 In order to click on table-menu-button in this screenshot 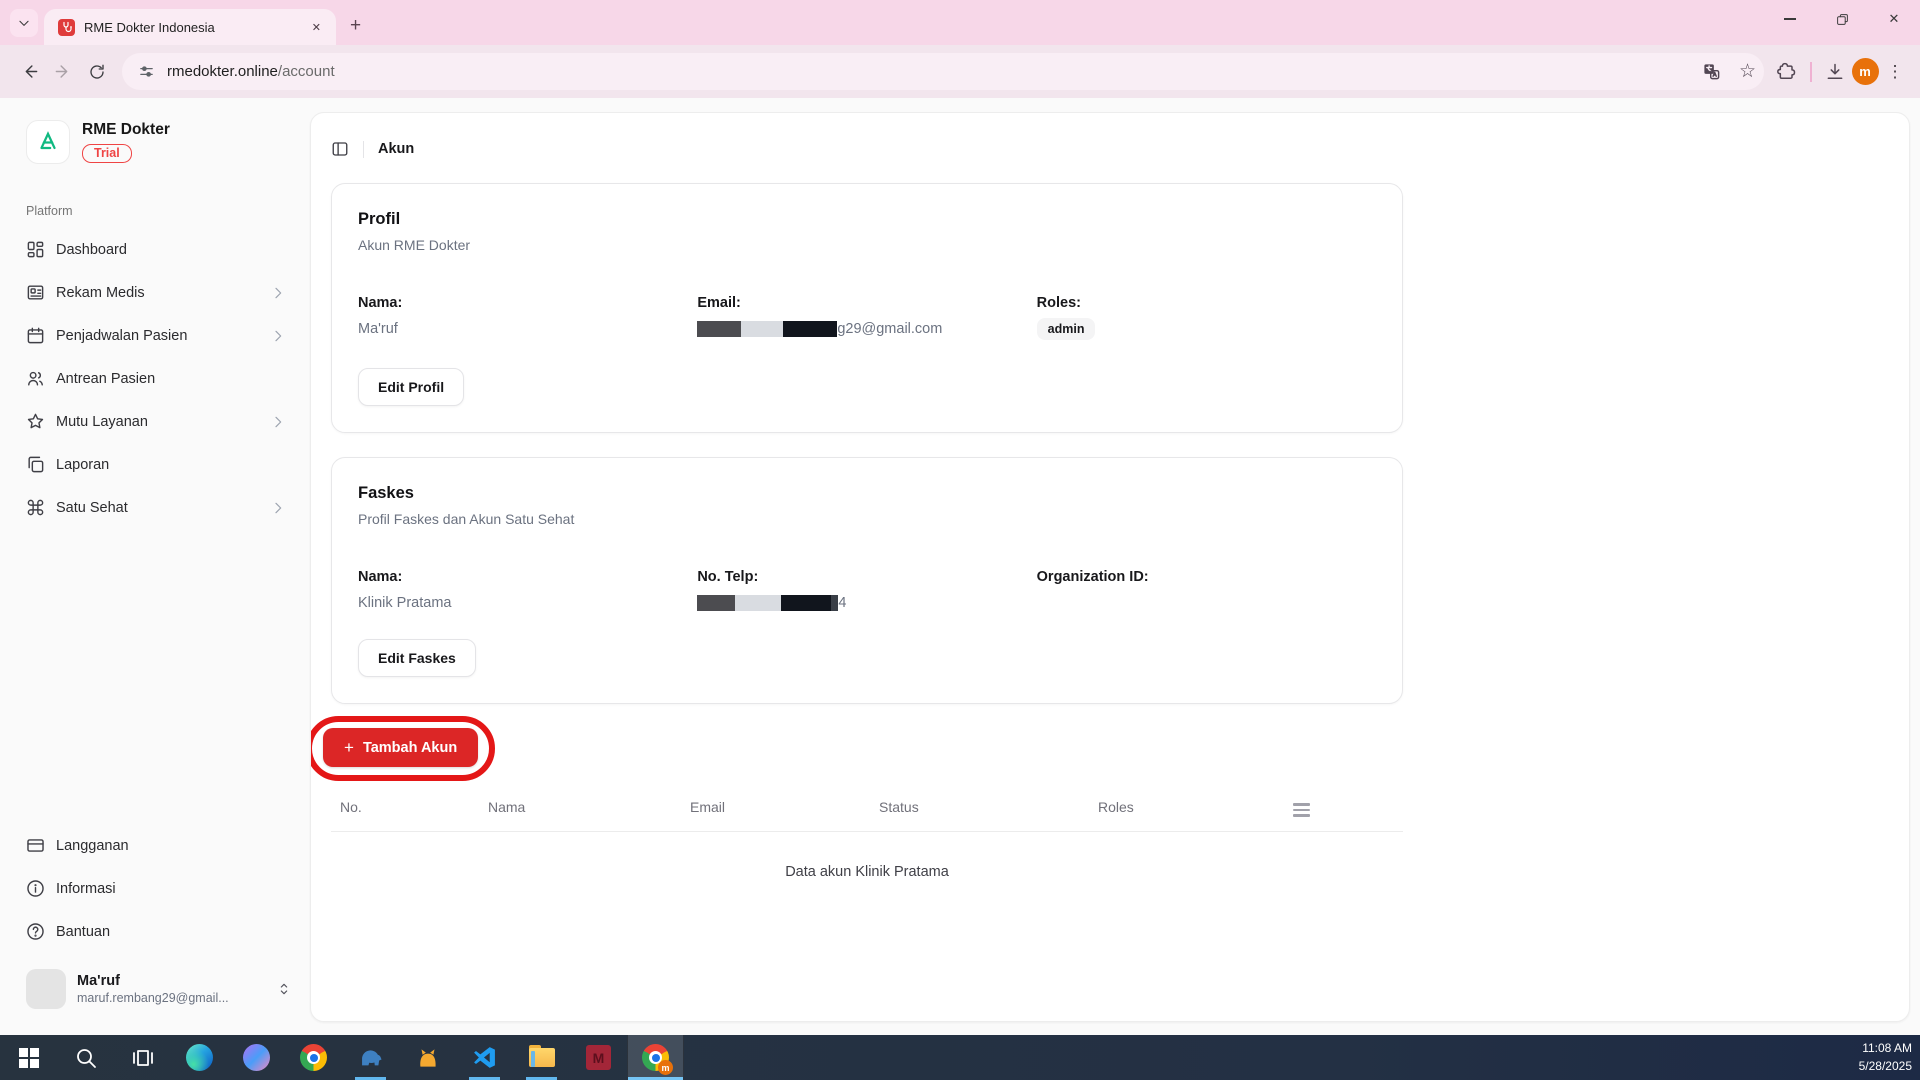, I will do `click(1348, 808)`.